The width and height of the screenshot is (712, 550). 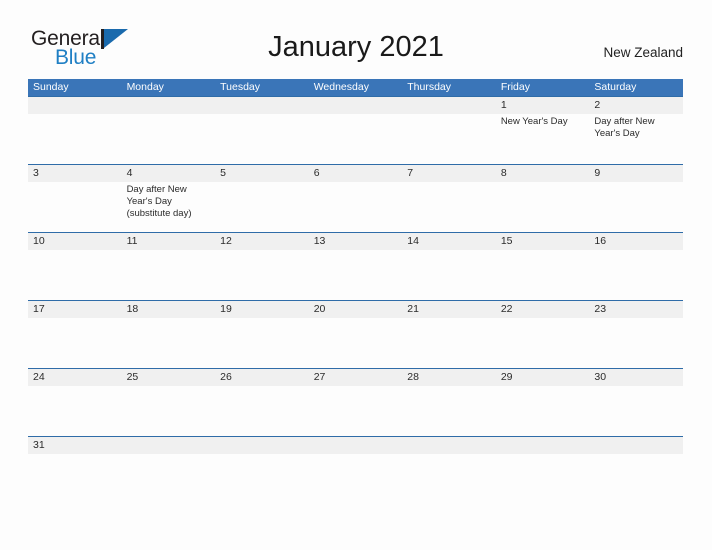 I want to click on day-number-3: 3, so click(x=75, y=173).